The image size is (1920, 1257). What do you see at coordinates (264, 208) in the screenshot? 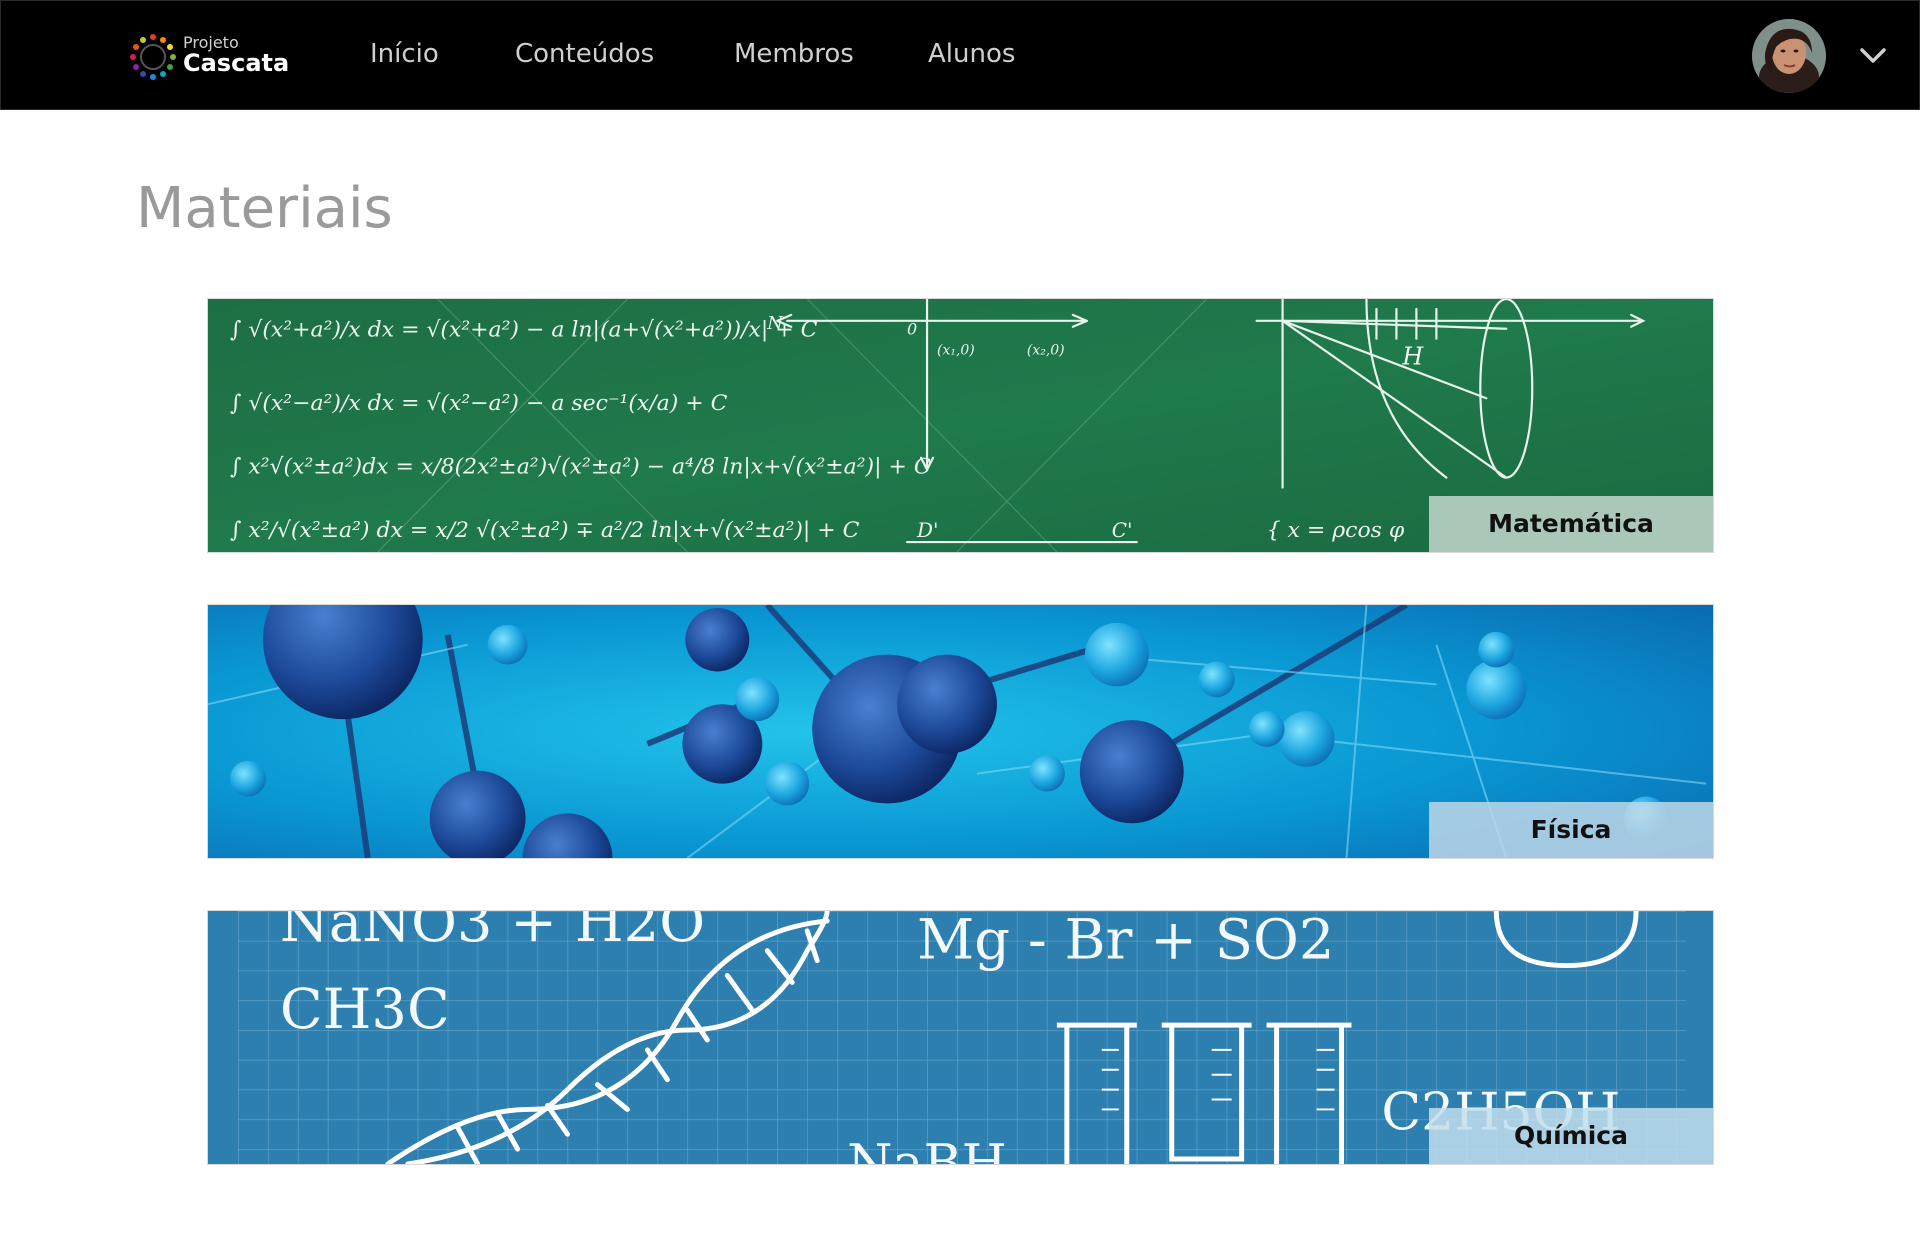
I see `page-title: Materiais` at bounding box center [264, 208].